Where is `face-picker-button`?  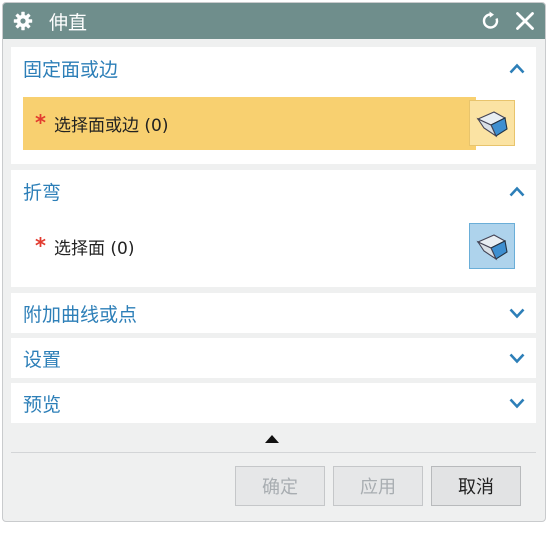
face-picker-button is located at coordinates (492, 246).